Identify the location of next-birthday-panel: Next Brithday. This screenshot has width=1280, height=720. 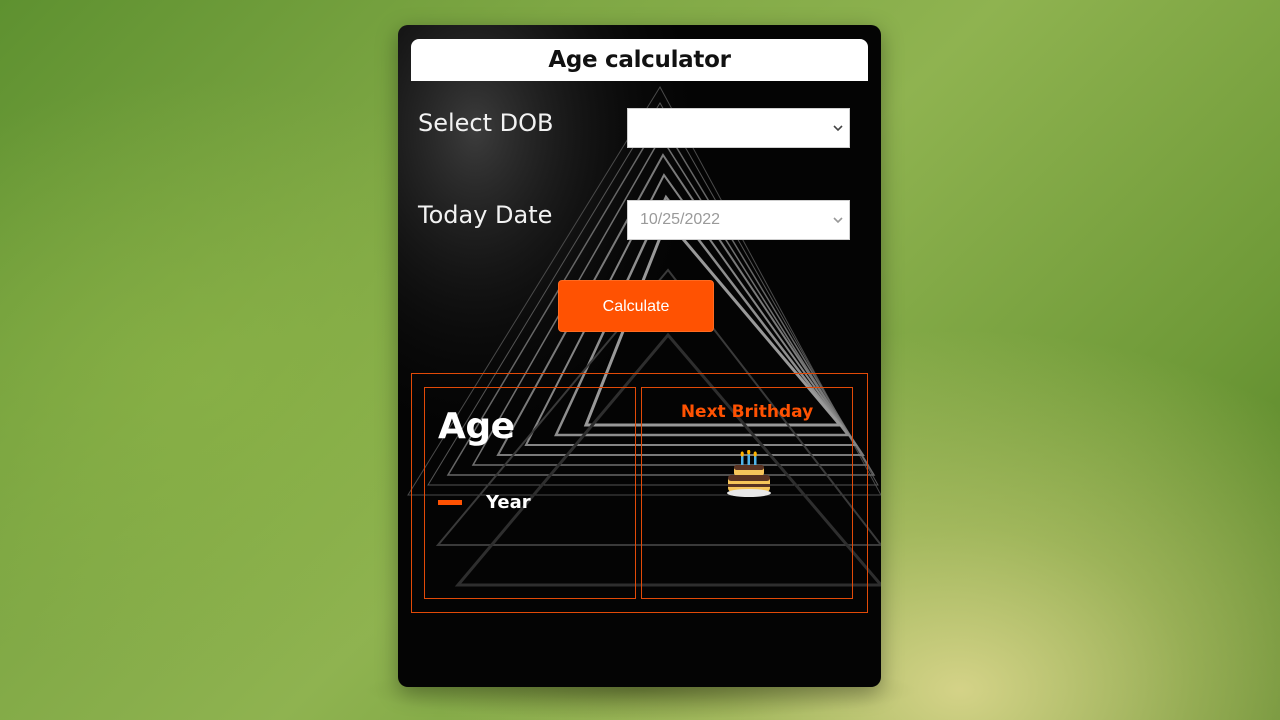
(747, 493).